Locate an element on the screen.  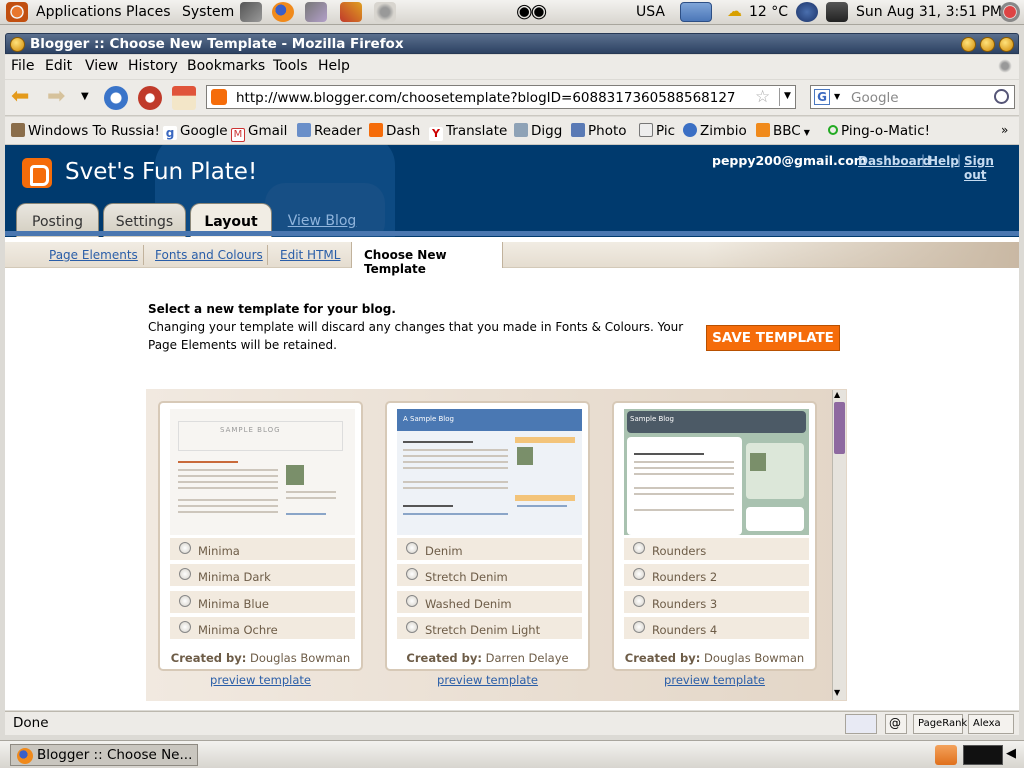
menu-history: History is located at coordinates (153, 66).